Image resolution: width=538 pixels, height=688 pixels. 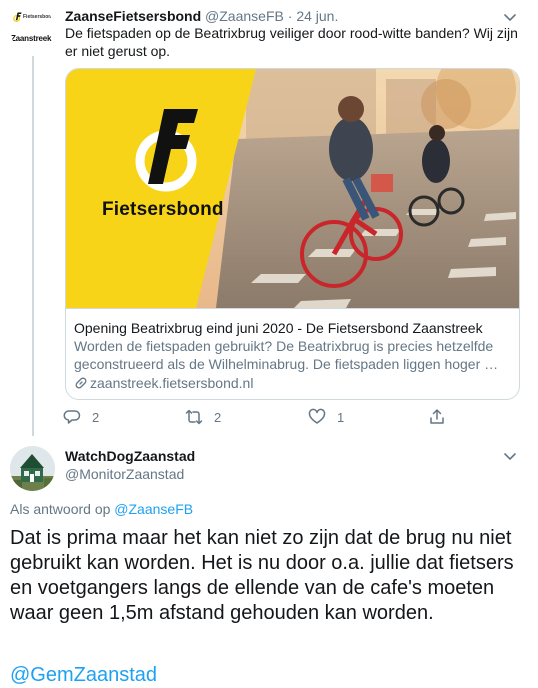 I want to click on like-icon, so click(x=317, y=416).